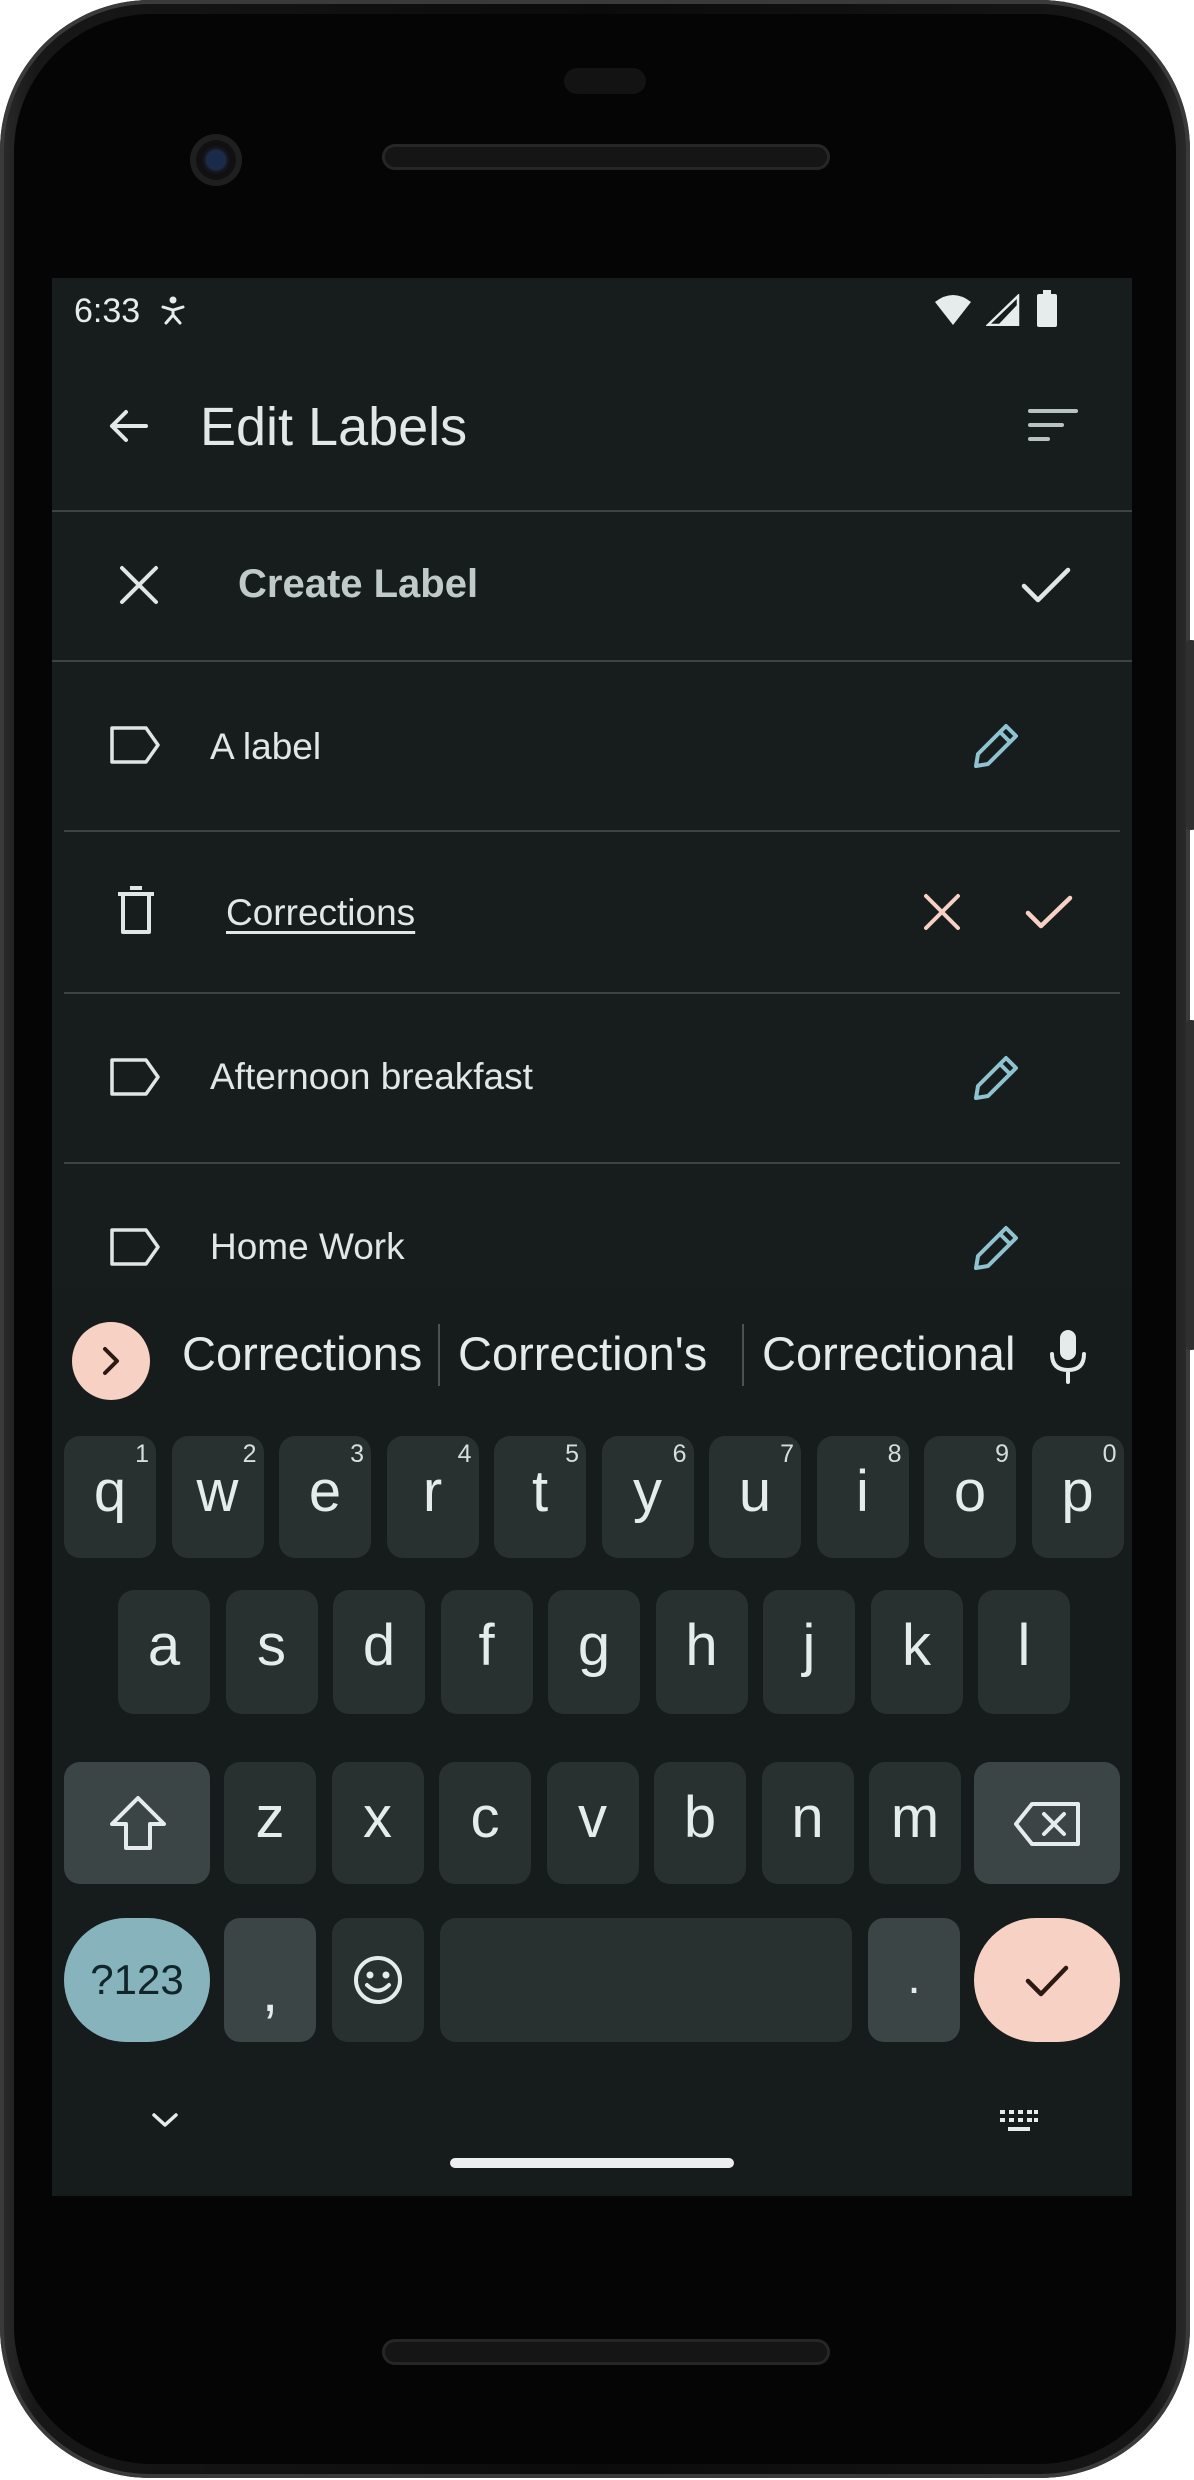 Image resolution: width=1194 pixels, height=2480 pixels. I want to click on key-h: h, so click(701, 1652).